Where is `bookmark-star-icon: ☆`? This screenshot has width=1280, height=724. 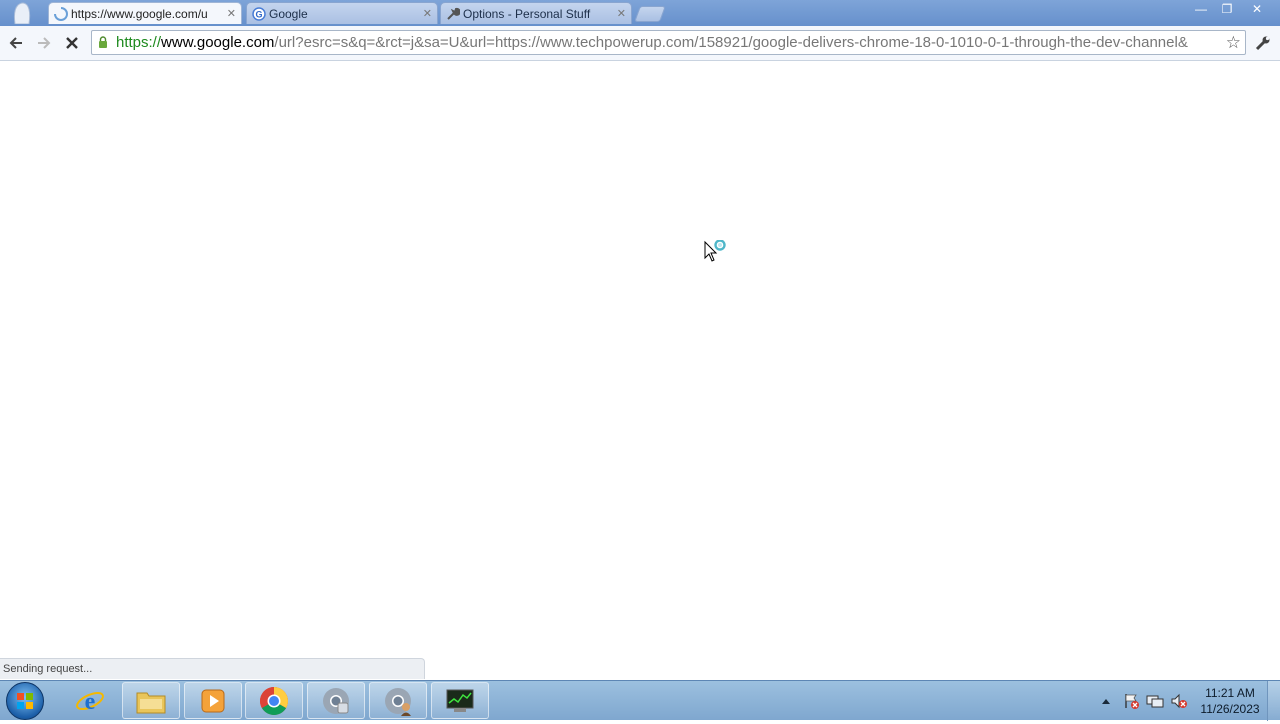
bookmark-star-icon: ☆ is located at coordinates (1233, 43).